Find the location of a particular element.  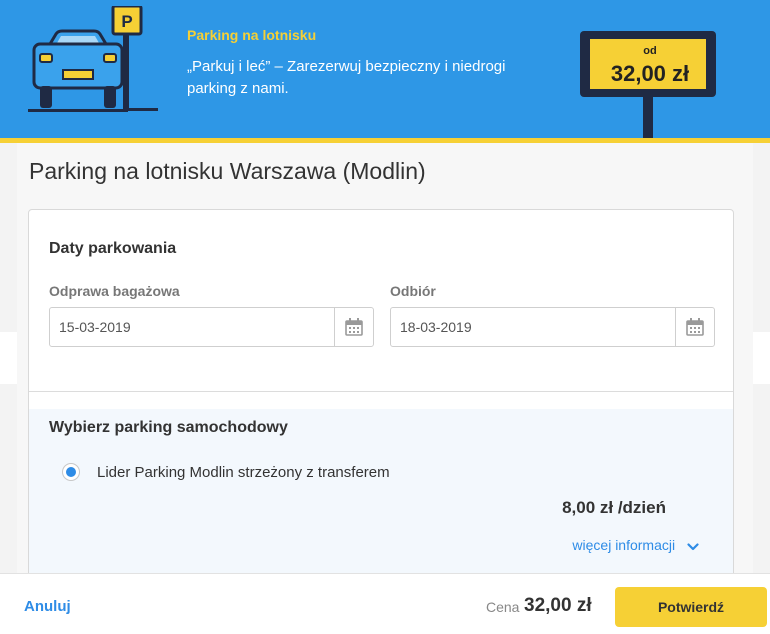

pickup-date-label: Odbiór is located at coordinates (413, 291).